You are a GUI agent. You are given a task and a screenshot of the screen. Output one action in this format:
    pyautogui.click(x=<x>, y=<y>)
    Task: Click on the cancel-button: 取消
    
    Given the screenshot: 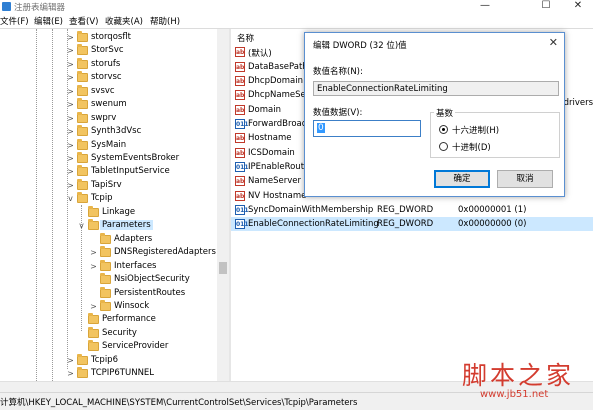 What is the action you would take?
    pyautogui.click(x=525, y=179)
    